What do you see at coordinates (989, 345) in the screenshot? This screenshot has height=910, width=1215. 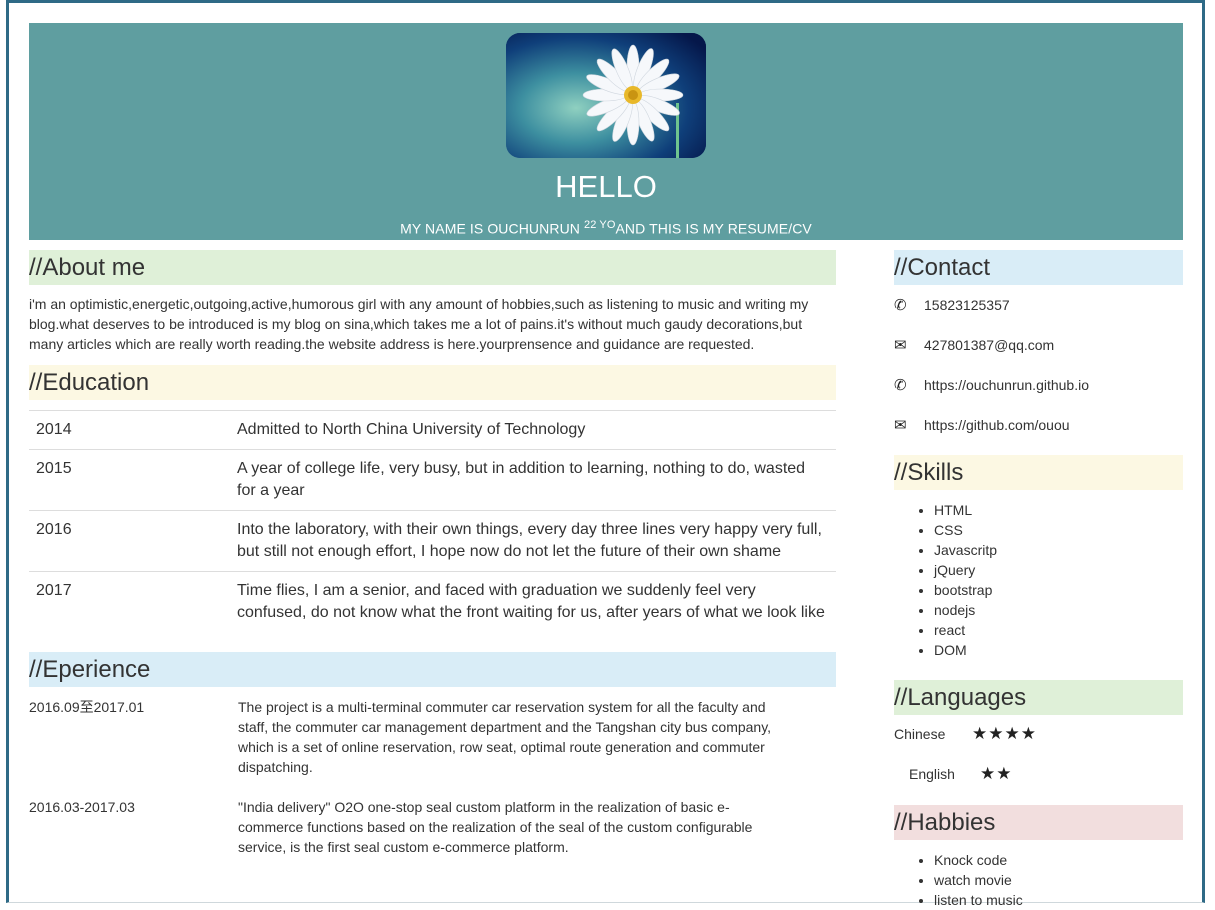 I see `contact-text: 427801387@qq.com` at bounding box center [989, 345].